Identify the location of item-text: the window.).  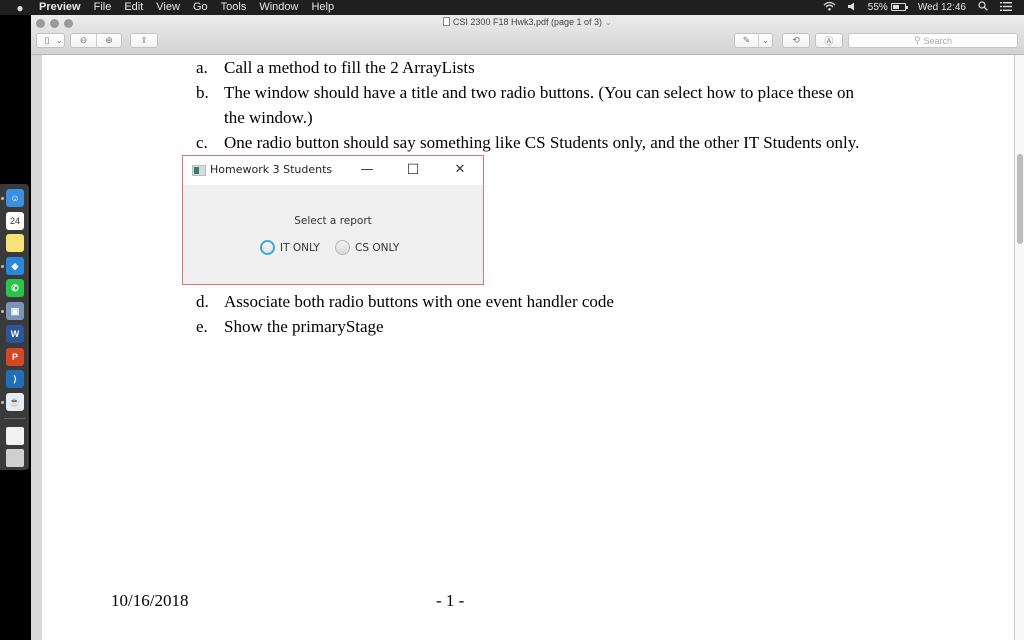
(268, 117).